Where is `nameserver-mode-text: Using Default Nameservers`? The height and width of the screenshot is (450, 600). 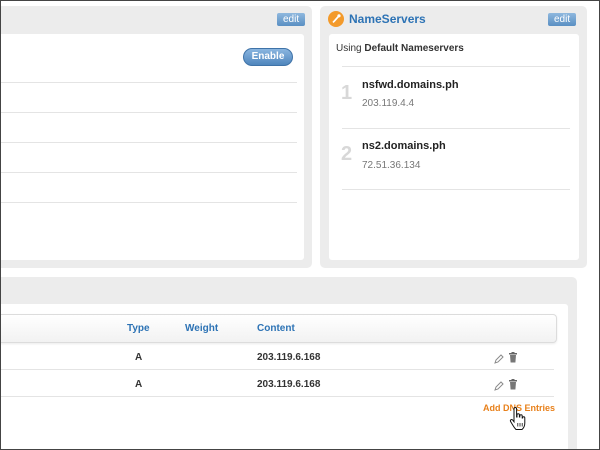
nameserver-mode-text: Using Default Nameservers is located at coordinates (400, 48).